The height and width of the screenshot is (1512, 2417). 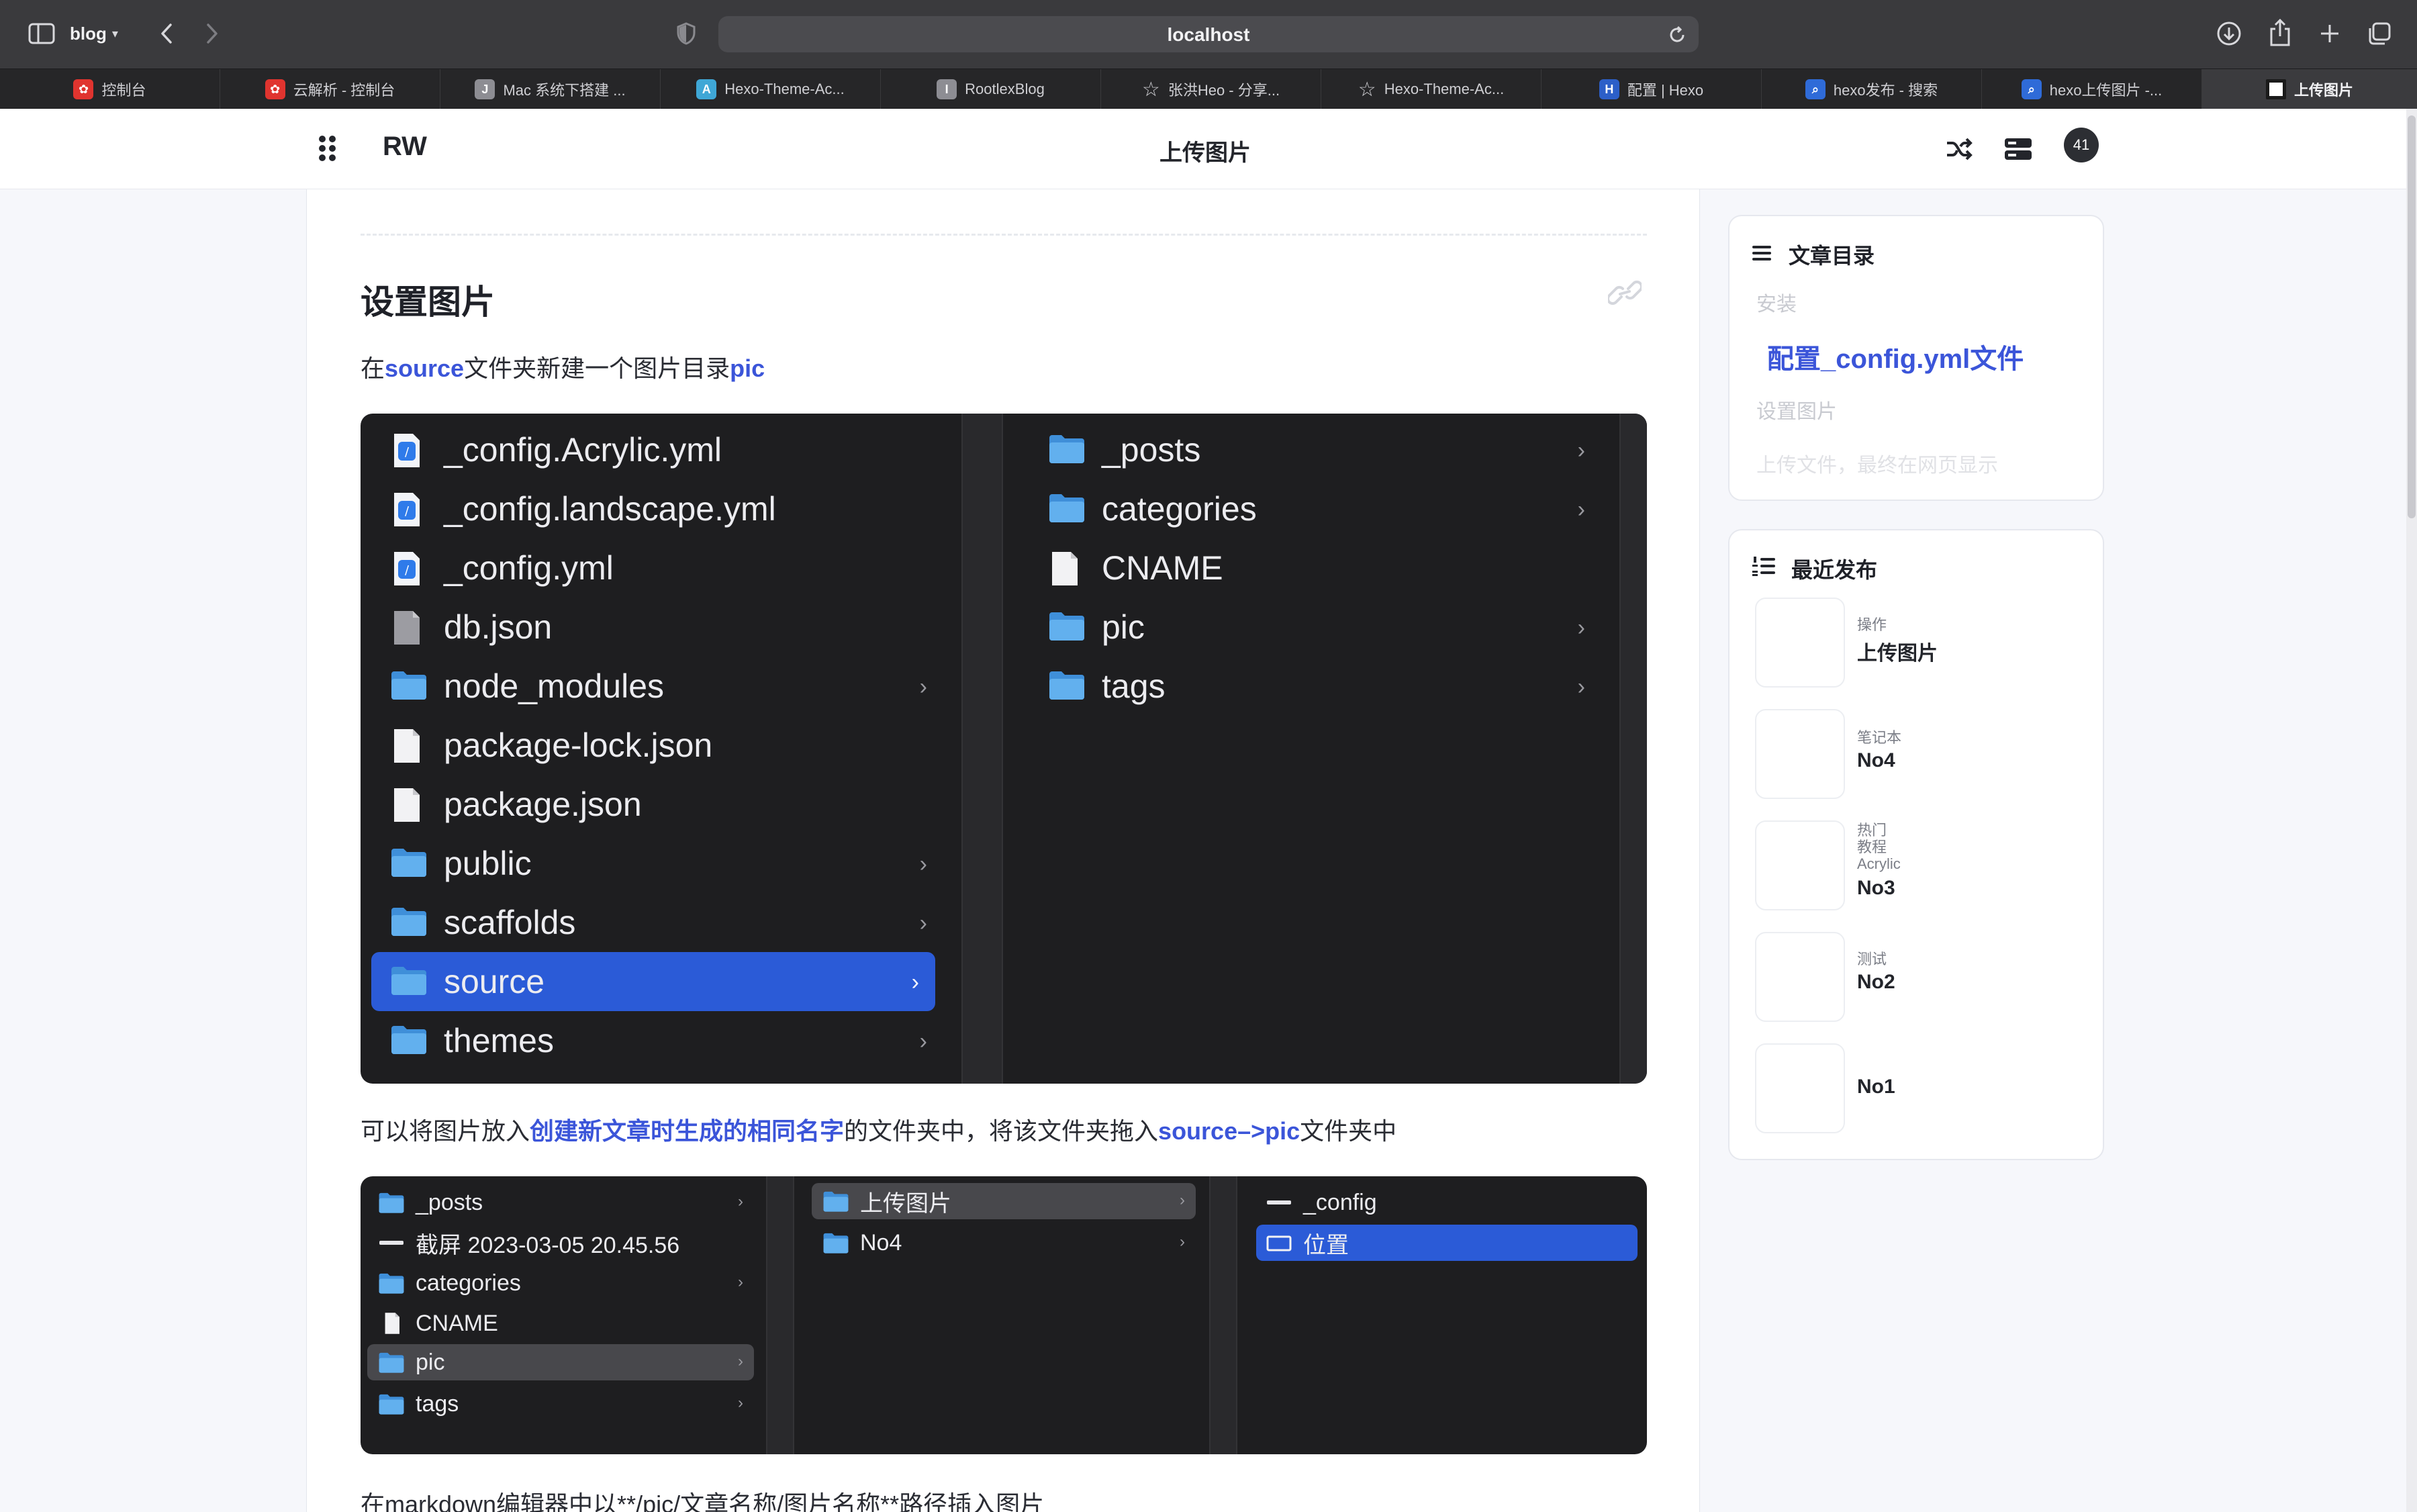 I want to click on tab-item-active: 上传图片, so click(x=2310, y=89).